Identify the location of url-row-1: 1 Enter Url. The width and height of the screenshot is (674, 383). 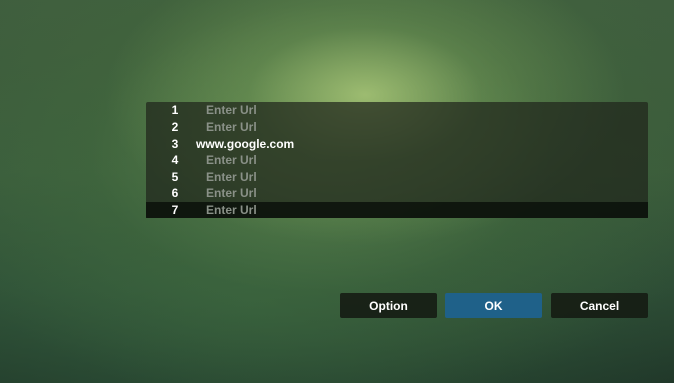
(397, 110).